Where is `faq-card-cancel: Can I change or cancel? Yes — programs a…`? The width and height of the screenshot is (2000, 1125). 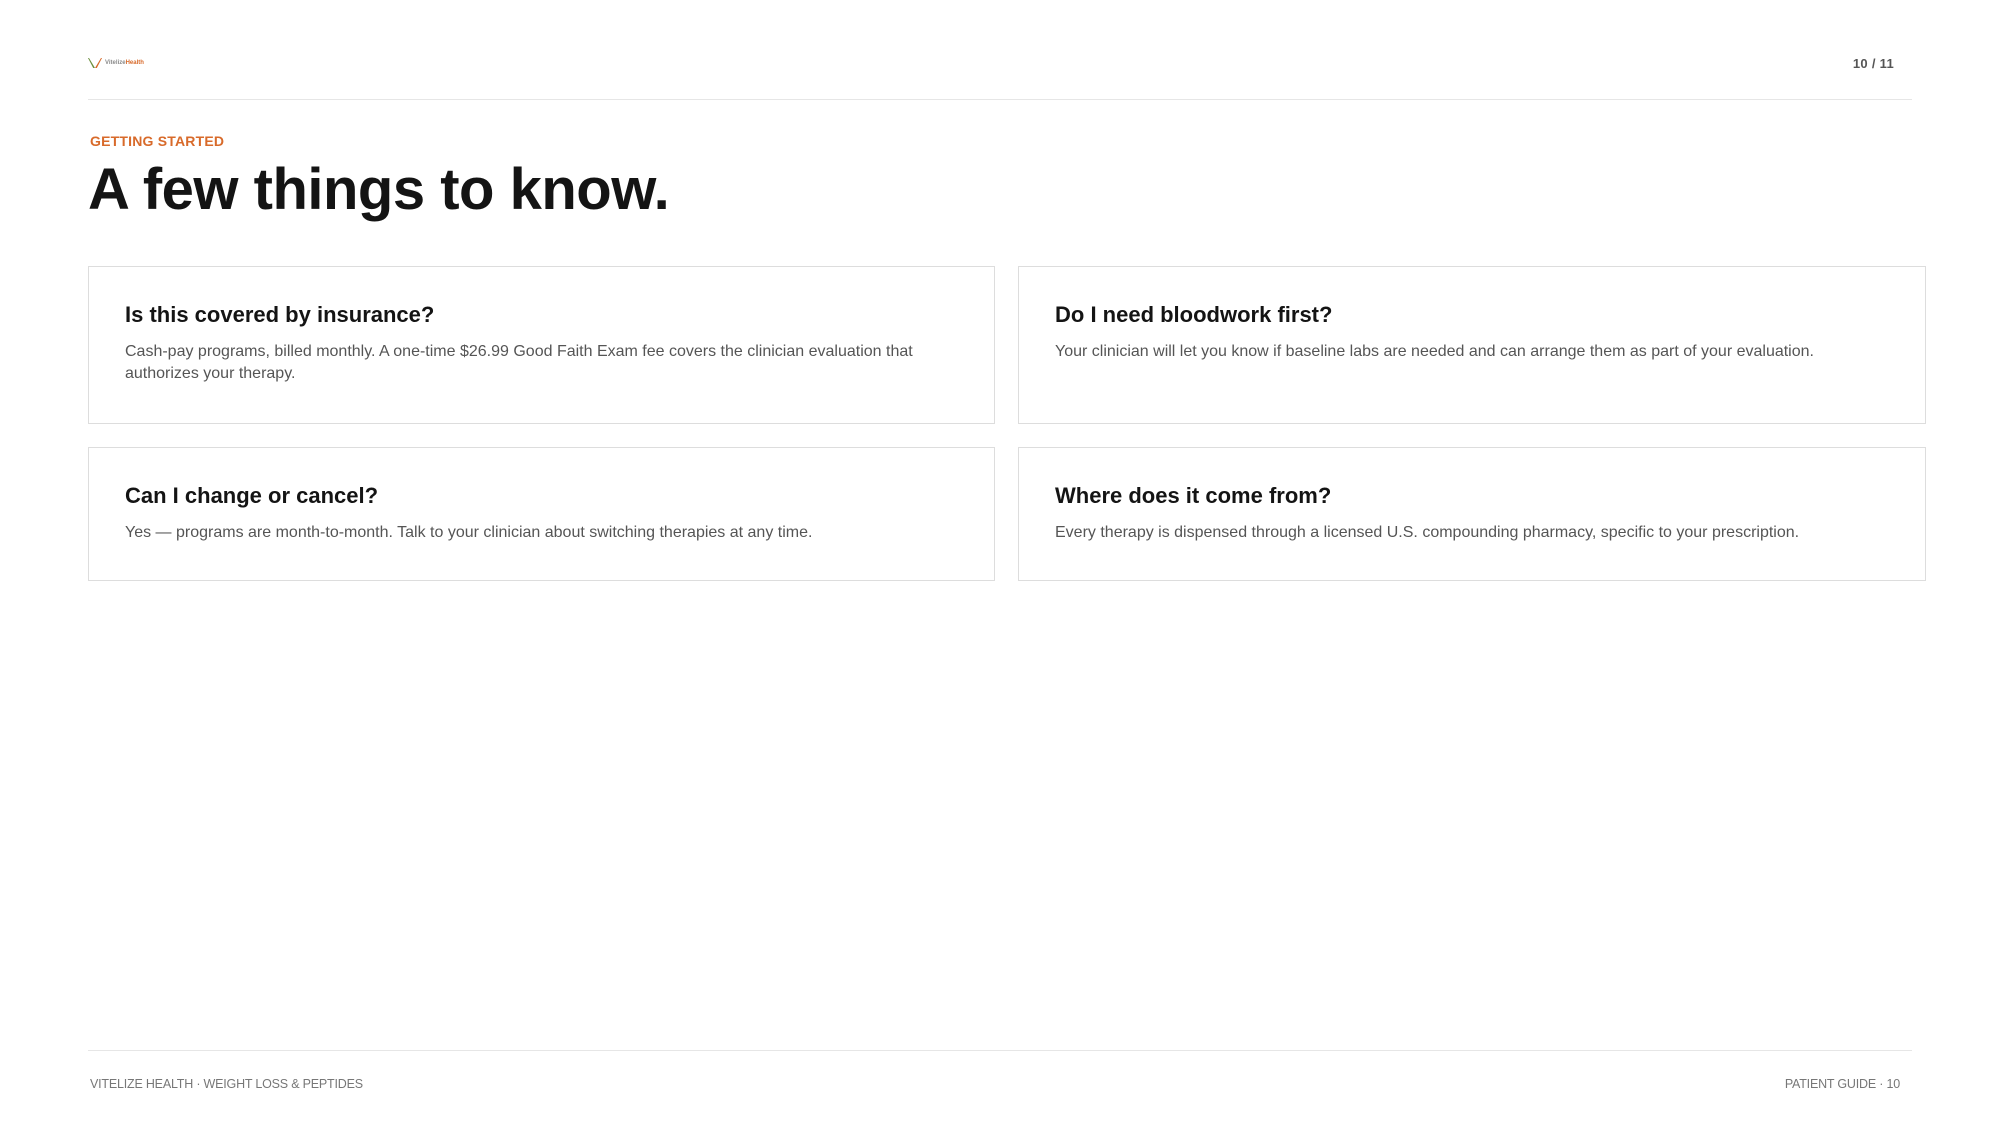 faq-card-cancel: Can I change or cancel? Yes — programs a… is located at coordinates (541, 514).